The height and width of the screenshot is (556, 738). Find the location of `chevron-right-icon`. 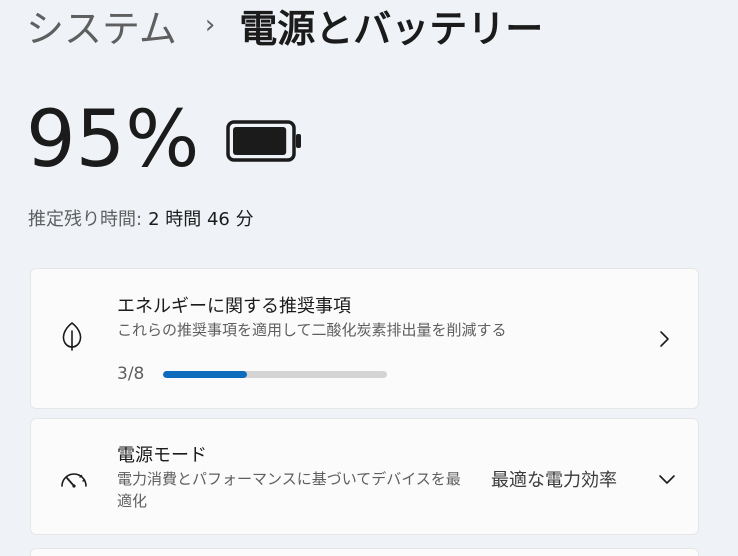

chevron-right-icon is located at coordinates (664, 341).